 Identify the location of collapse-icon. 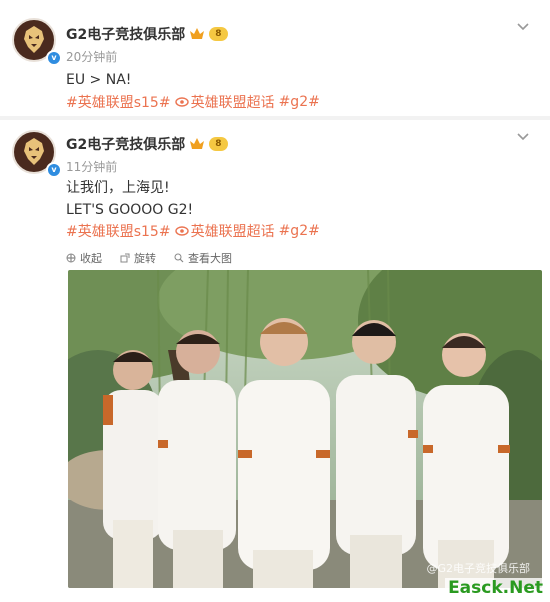
(71, 258).